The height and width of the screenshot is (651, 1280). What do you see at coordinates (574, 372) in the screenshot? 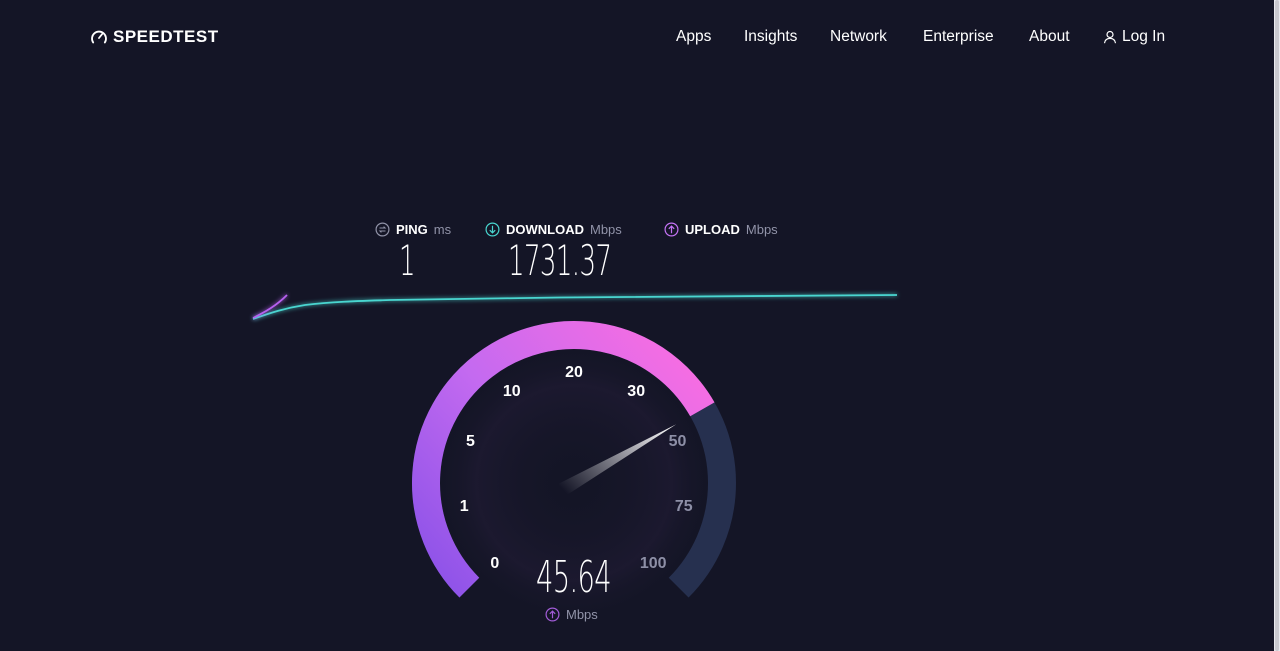
I see `gauge-scale-label: 20` at bounding box center [574, 372].